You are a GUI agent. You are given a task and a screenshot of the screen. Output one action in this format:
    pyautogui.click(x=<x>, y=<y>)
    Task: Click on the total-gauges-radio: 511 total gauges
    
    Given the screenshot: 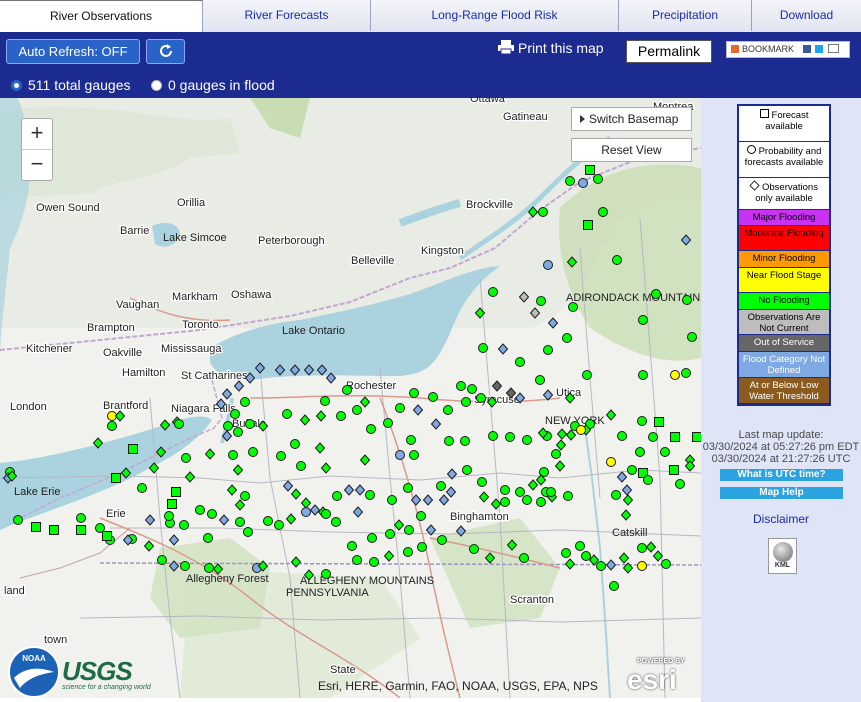 What is the action you would take?
    pyautogui.click(x=71, y=85)
    